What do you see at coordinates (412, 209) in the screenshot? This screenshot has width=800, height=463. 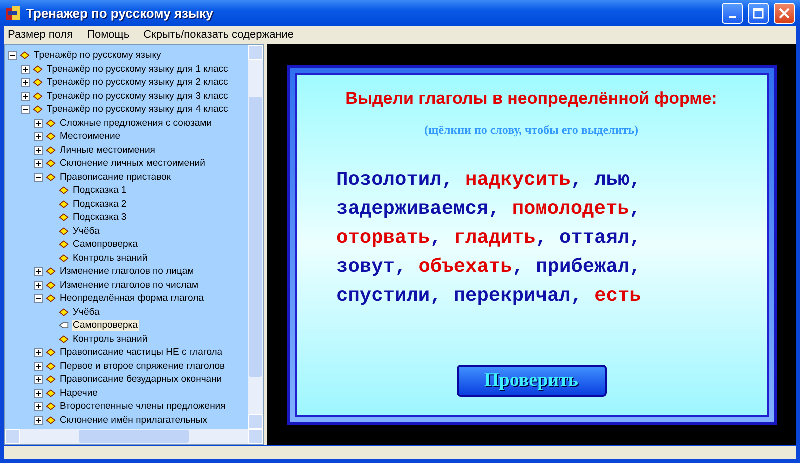 I see `word: задерживаемся` at bounding box center [412, 209].